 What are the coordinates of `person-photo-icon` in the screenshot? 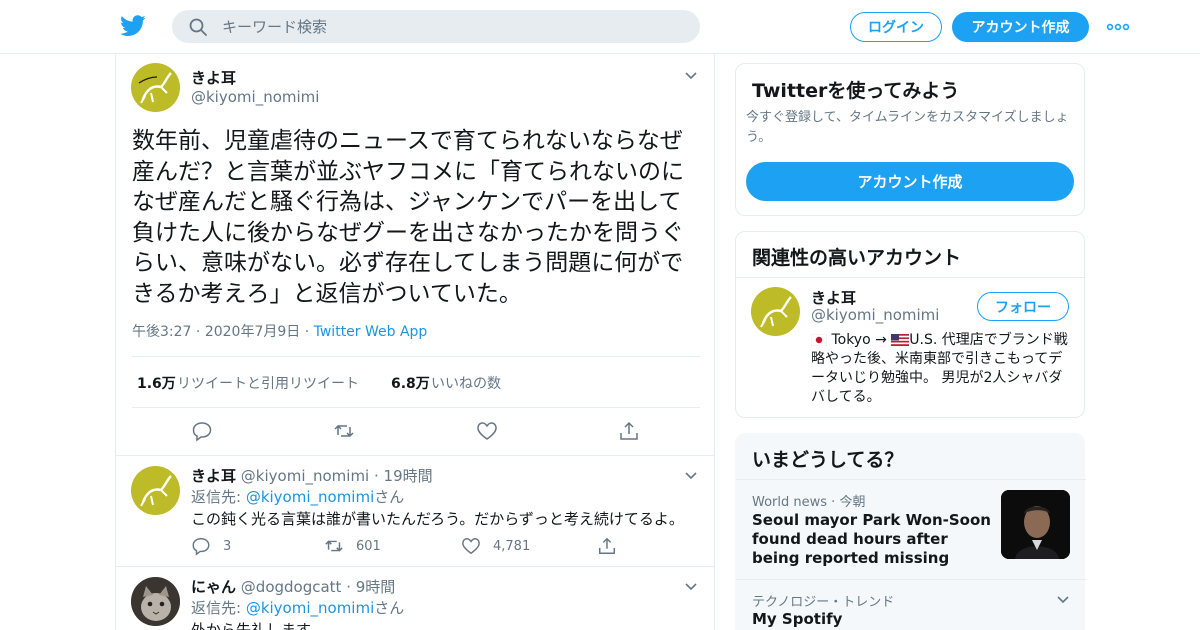 It's located at (1035, 524).